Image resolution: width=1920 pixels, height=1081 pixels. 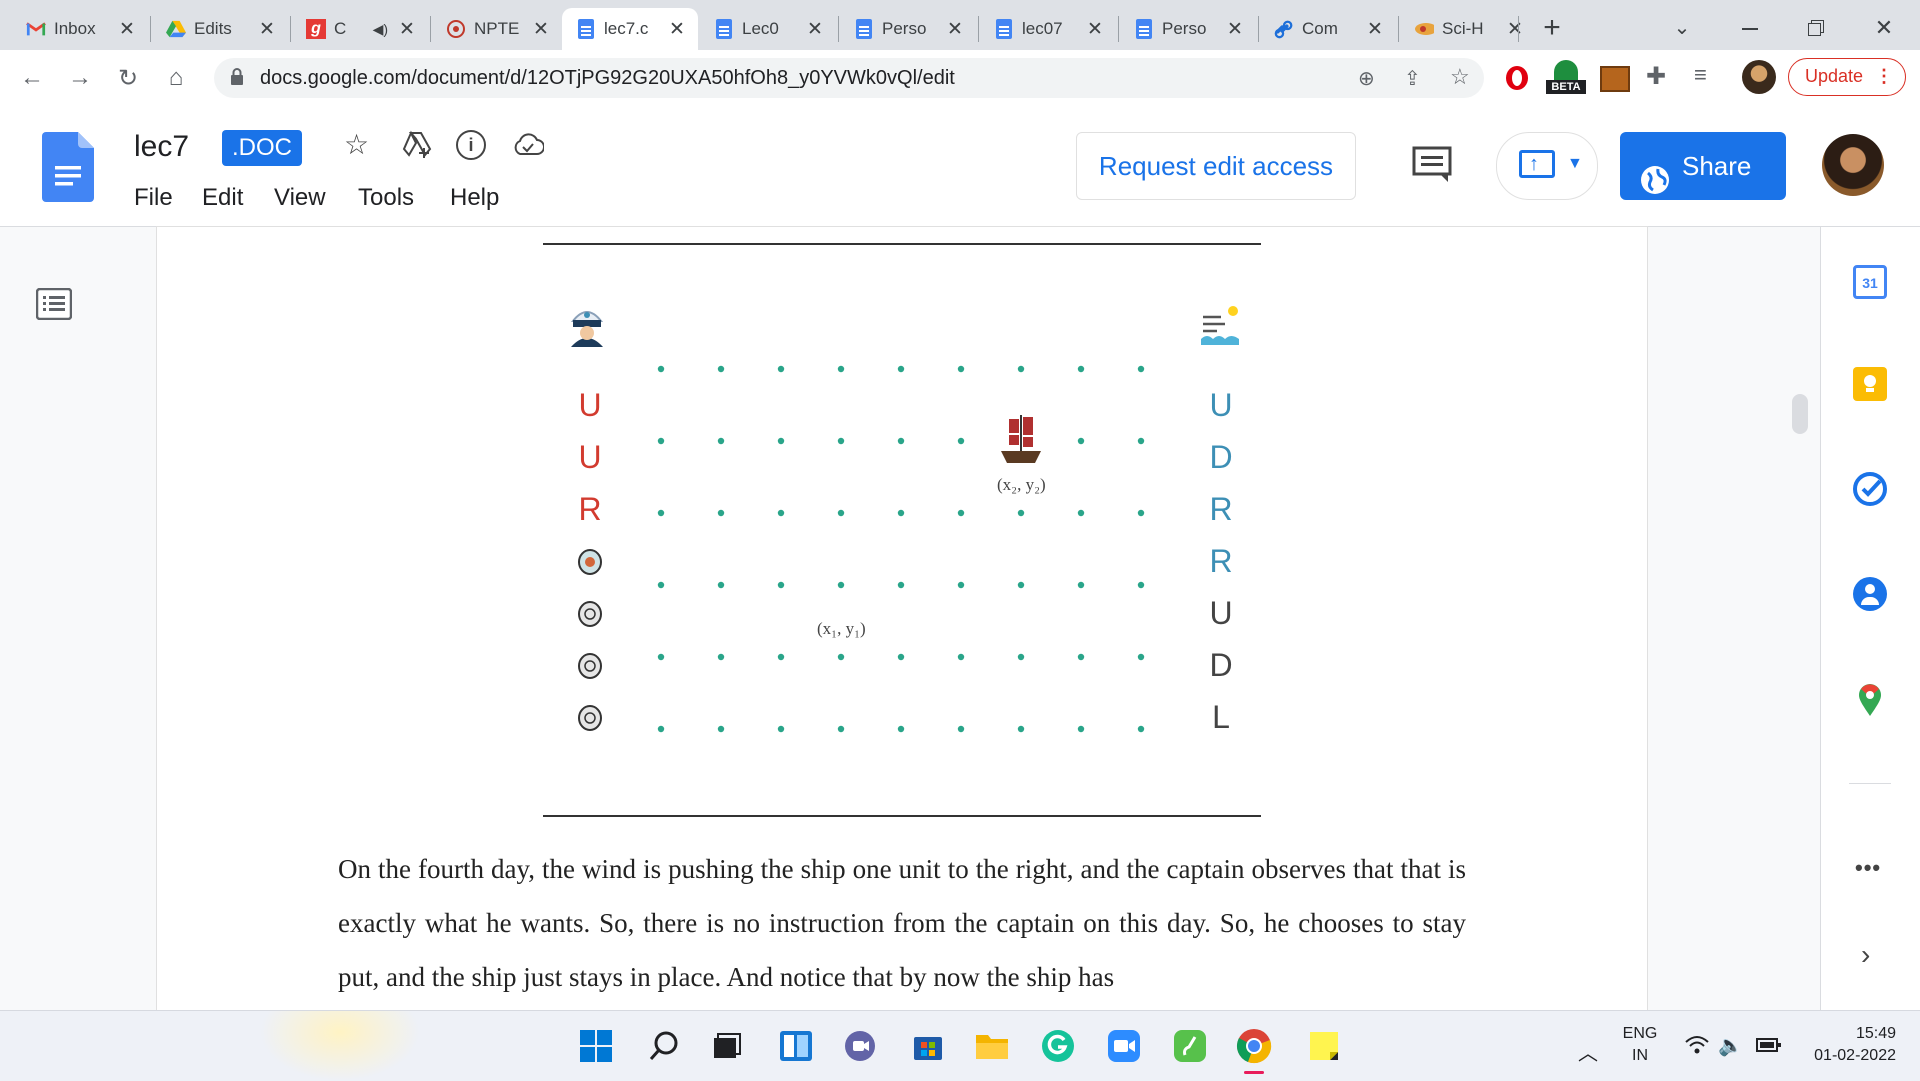 What do you see at coordinates (128, 78) in the screenshot?
I see `reload-icon: ↻` at bounding box center [128, 78].